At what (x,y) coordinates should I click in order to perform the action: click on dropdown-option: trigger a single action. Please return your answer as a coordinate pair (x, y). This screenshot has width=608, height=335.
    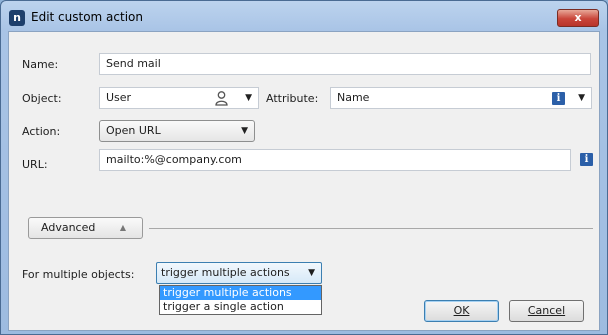
    Looking at the image, I should click on (240, 307).